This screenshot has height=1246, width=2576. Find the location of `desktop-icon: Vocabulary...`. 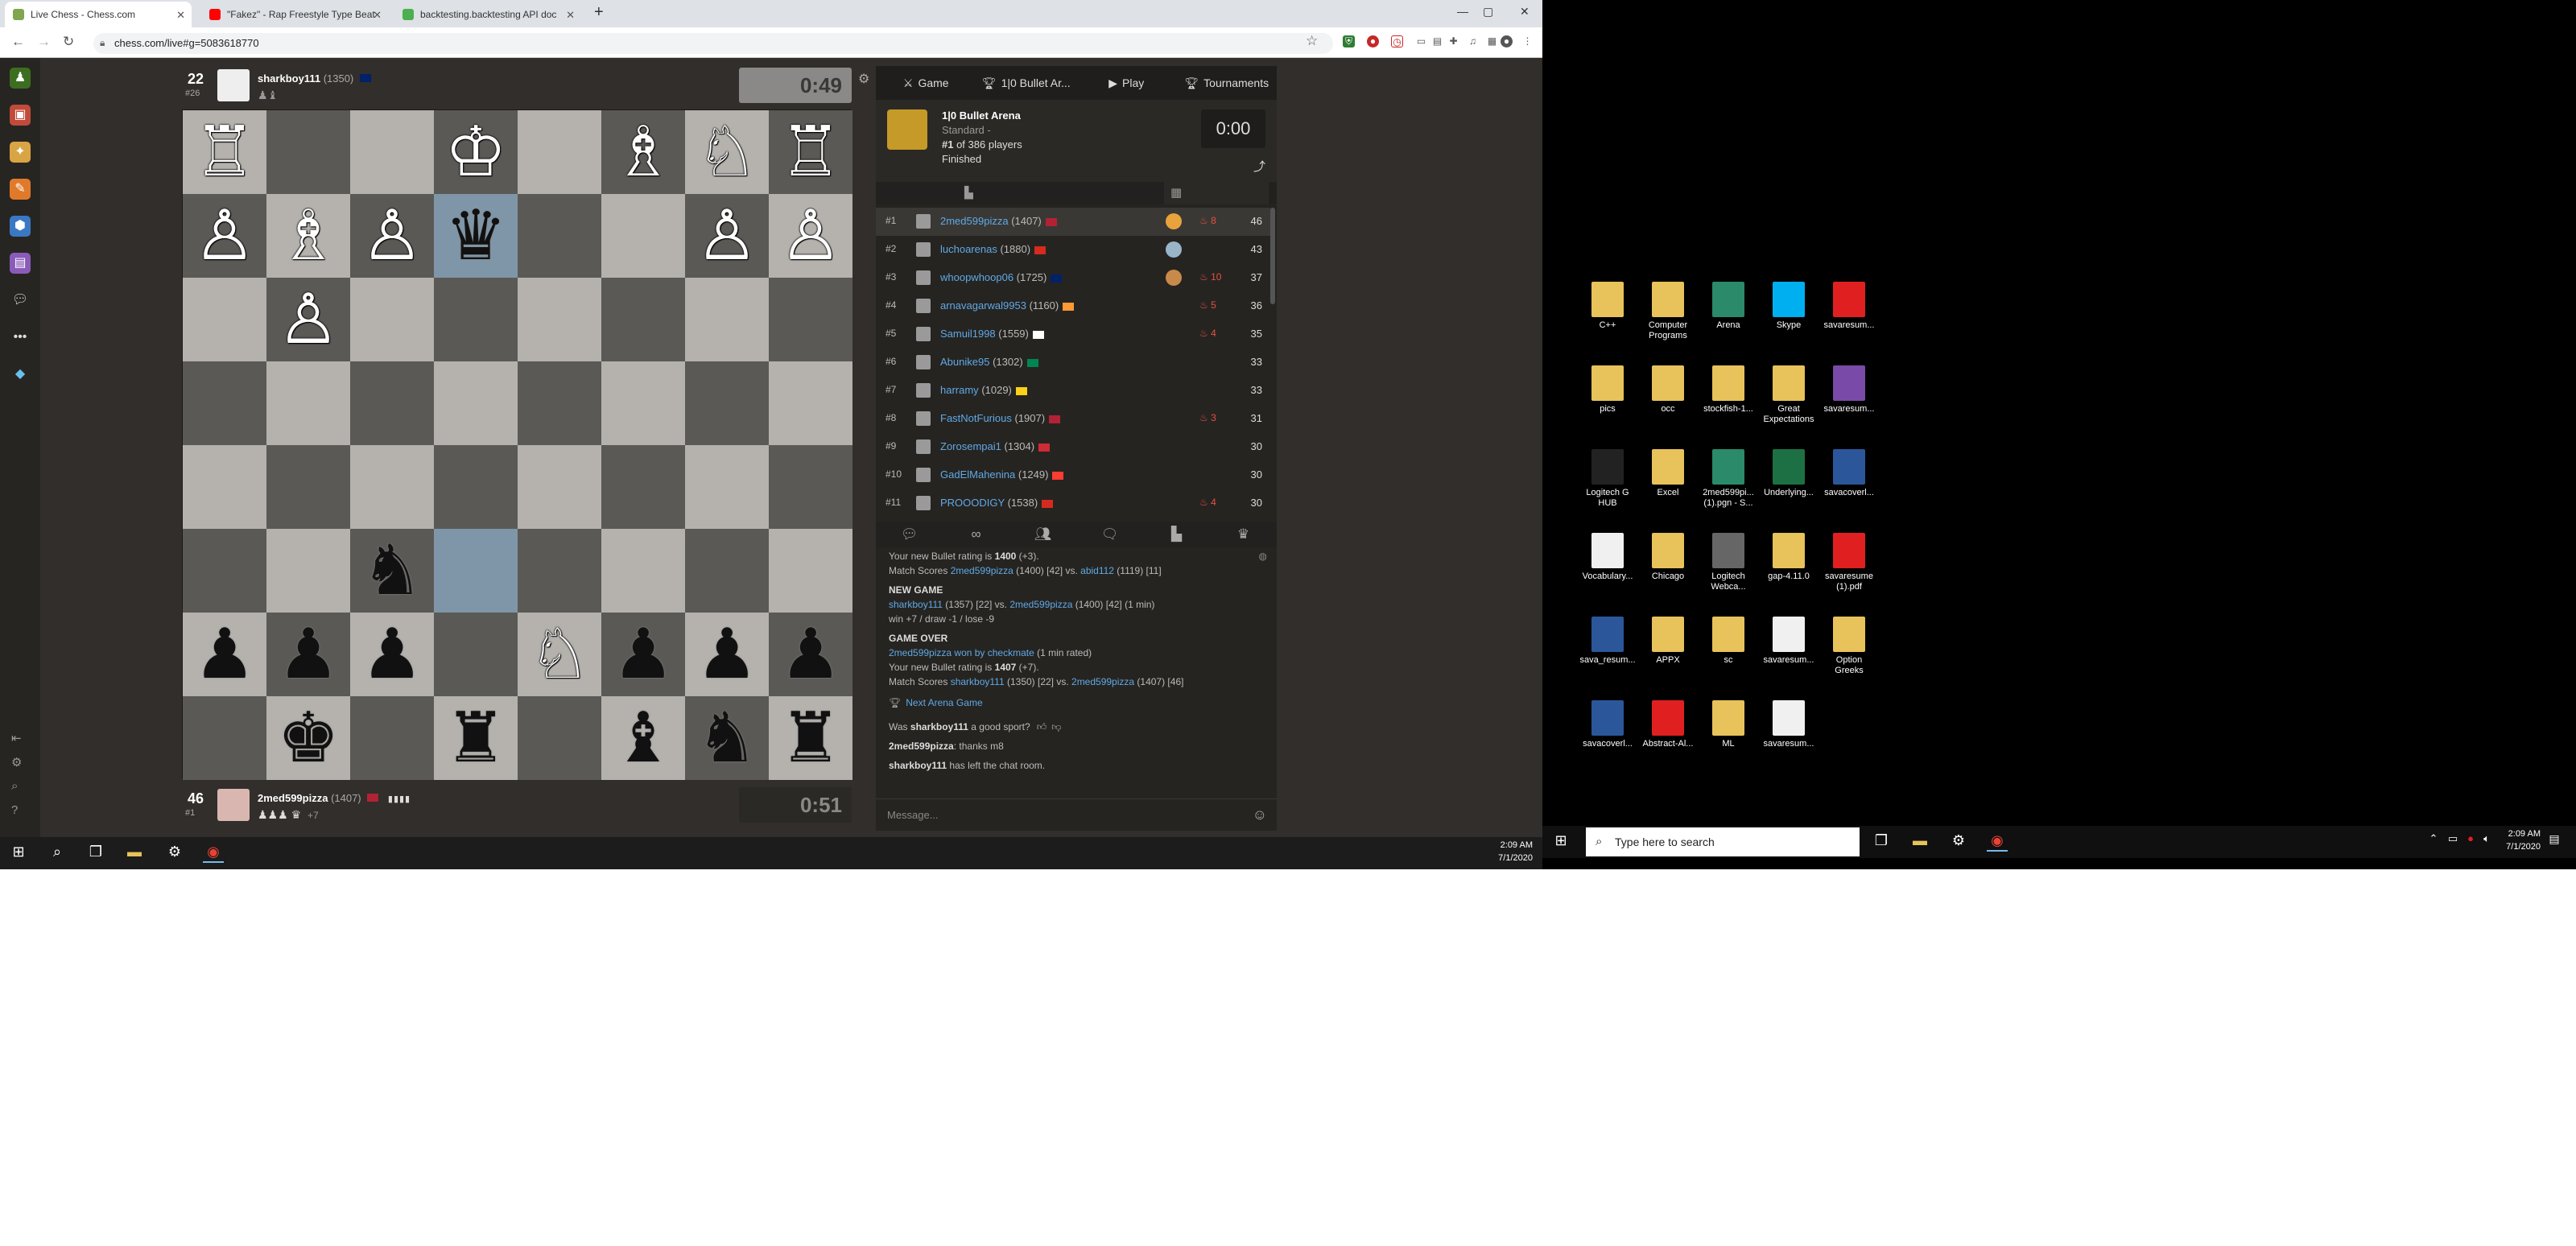

desktop-icon: Vocabulary... is located at coordinates (1607, 557).